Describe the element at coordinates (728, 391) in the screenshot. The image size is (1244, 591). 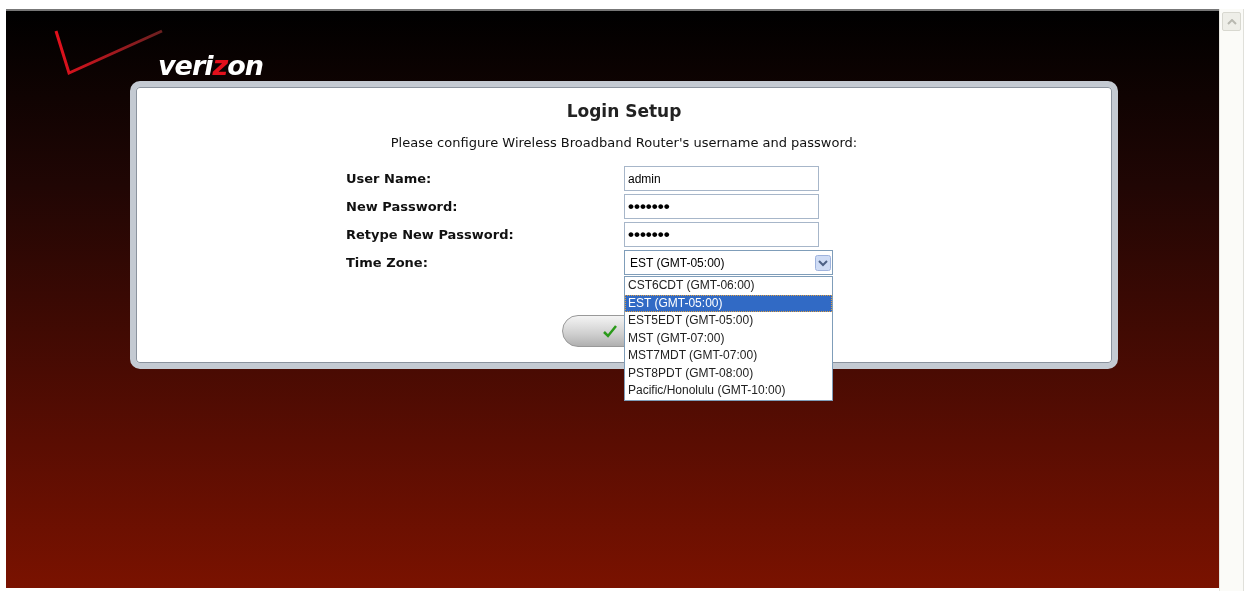
I see `dropdown-option: Pacific/Honolulu (GMT-10:00)` at that location.